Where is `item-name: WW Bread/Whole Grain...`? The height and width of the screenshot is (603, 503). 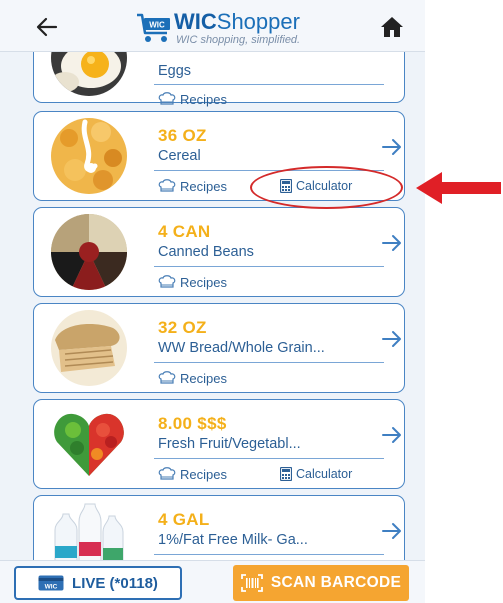
item-name: WW Bread/Whole Grain... is located at coordinates (241, 348).